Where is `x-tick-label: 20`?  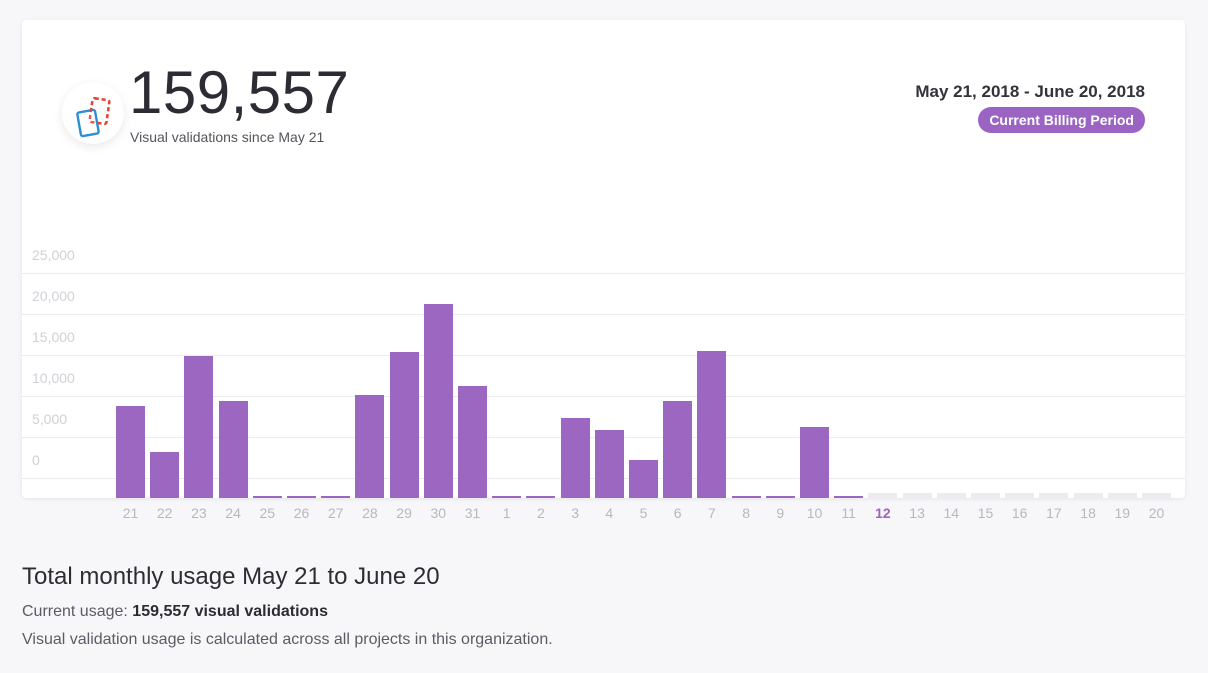
x-tick-label: 20 is located at coordinates (1156, 513).